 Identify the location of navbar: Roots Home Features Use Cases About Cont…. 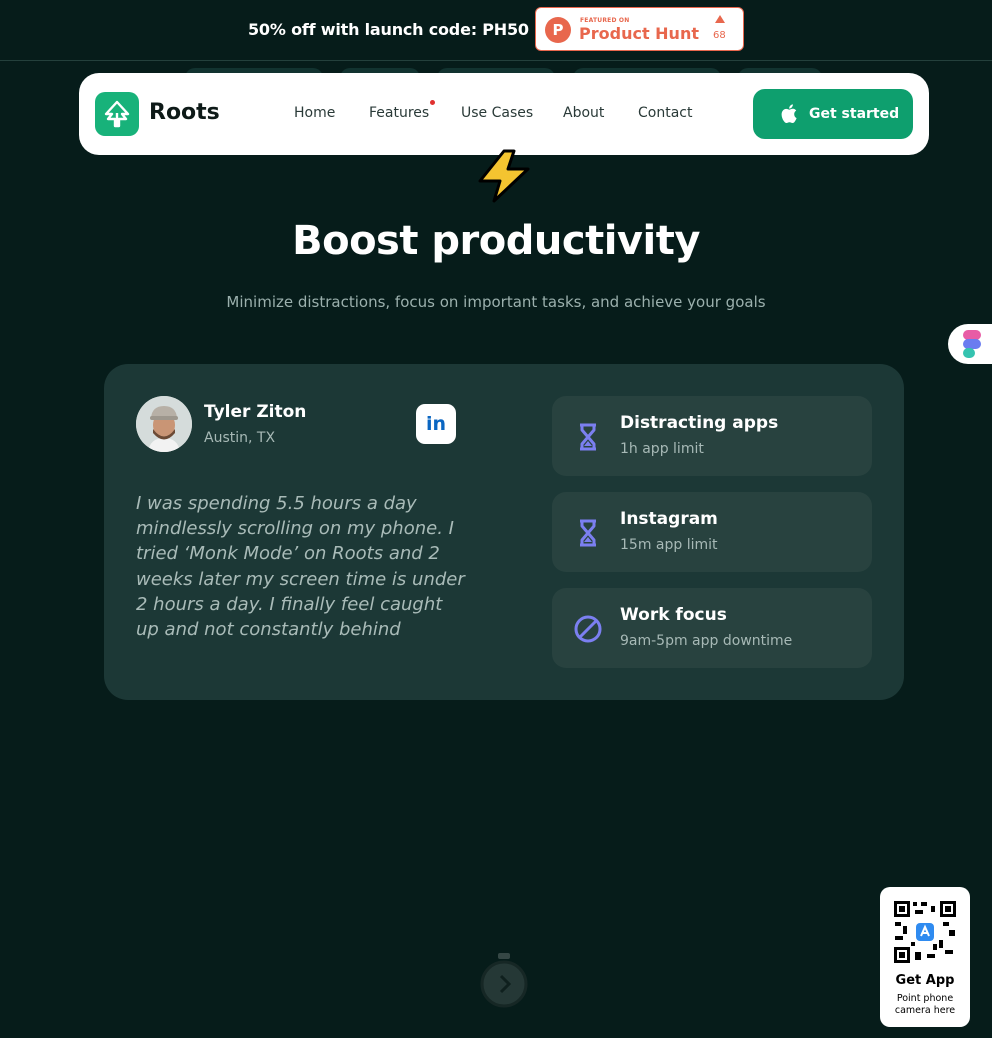
(504, 114).